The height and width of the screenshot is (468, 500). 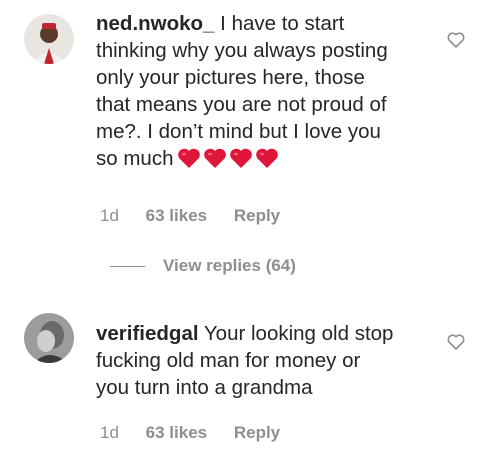 What do you see at coordinates (229, 265) in the screenshot?
I see `view-replies-label: View replies (64)` at bounding box center [229, 265].